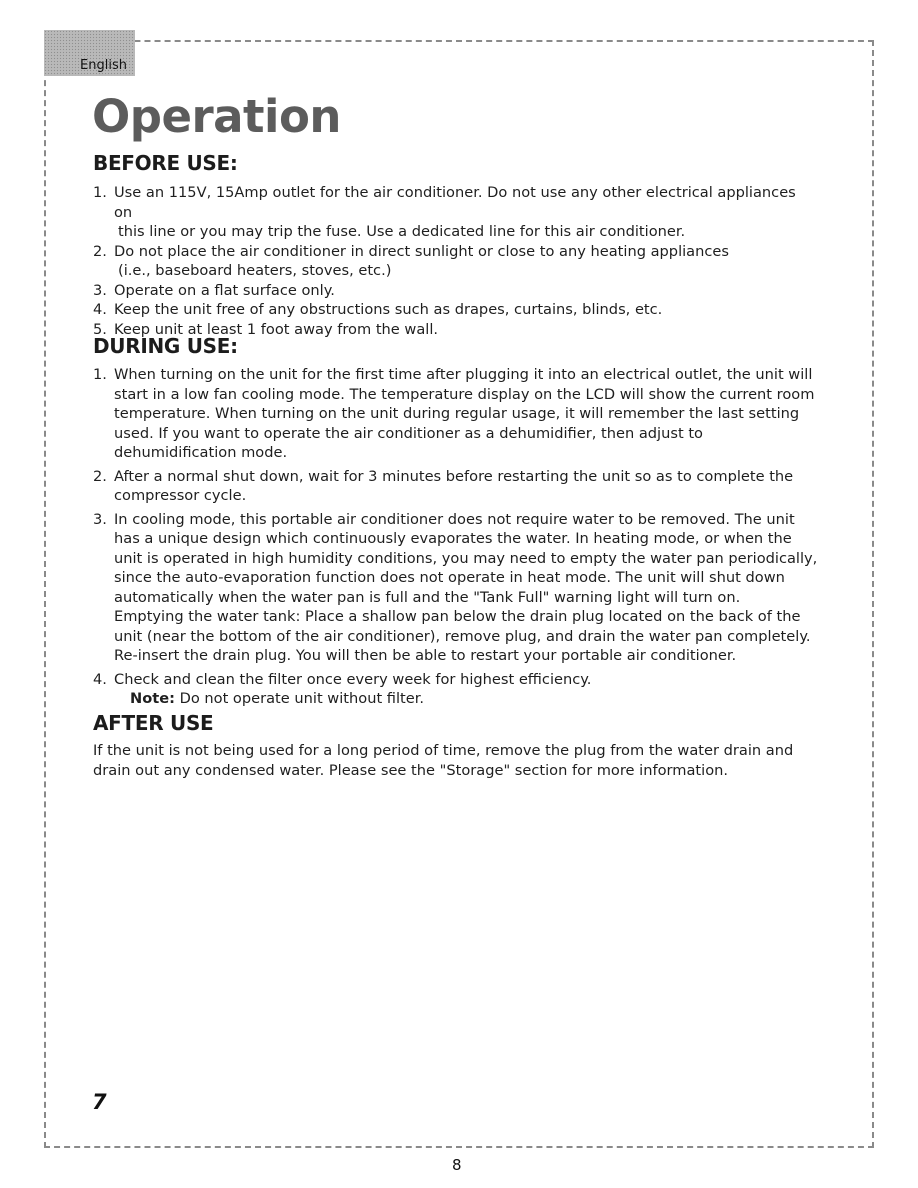  I want to click on language-tab: English, so click(89, 53).